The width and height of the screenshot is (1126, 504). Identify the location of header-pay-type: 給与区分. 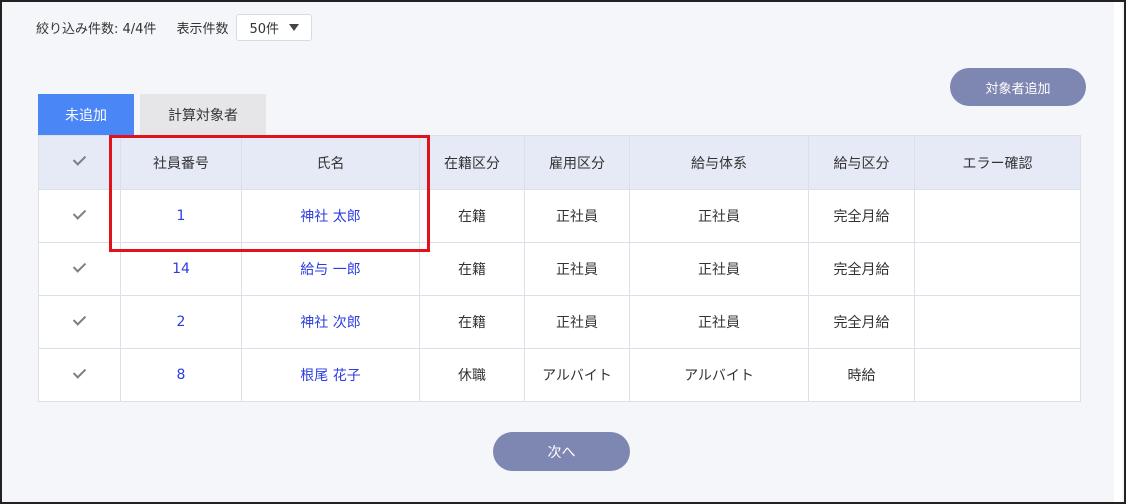
(861, 162).